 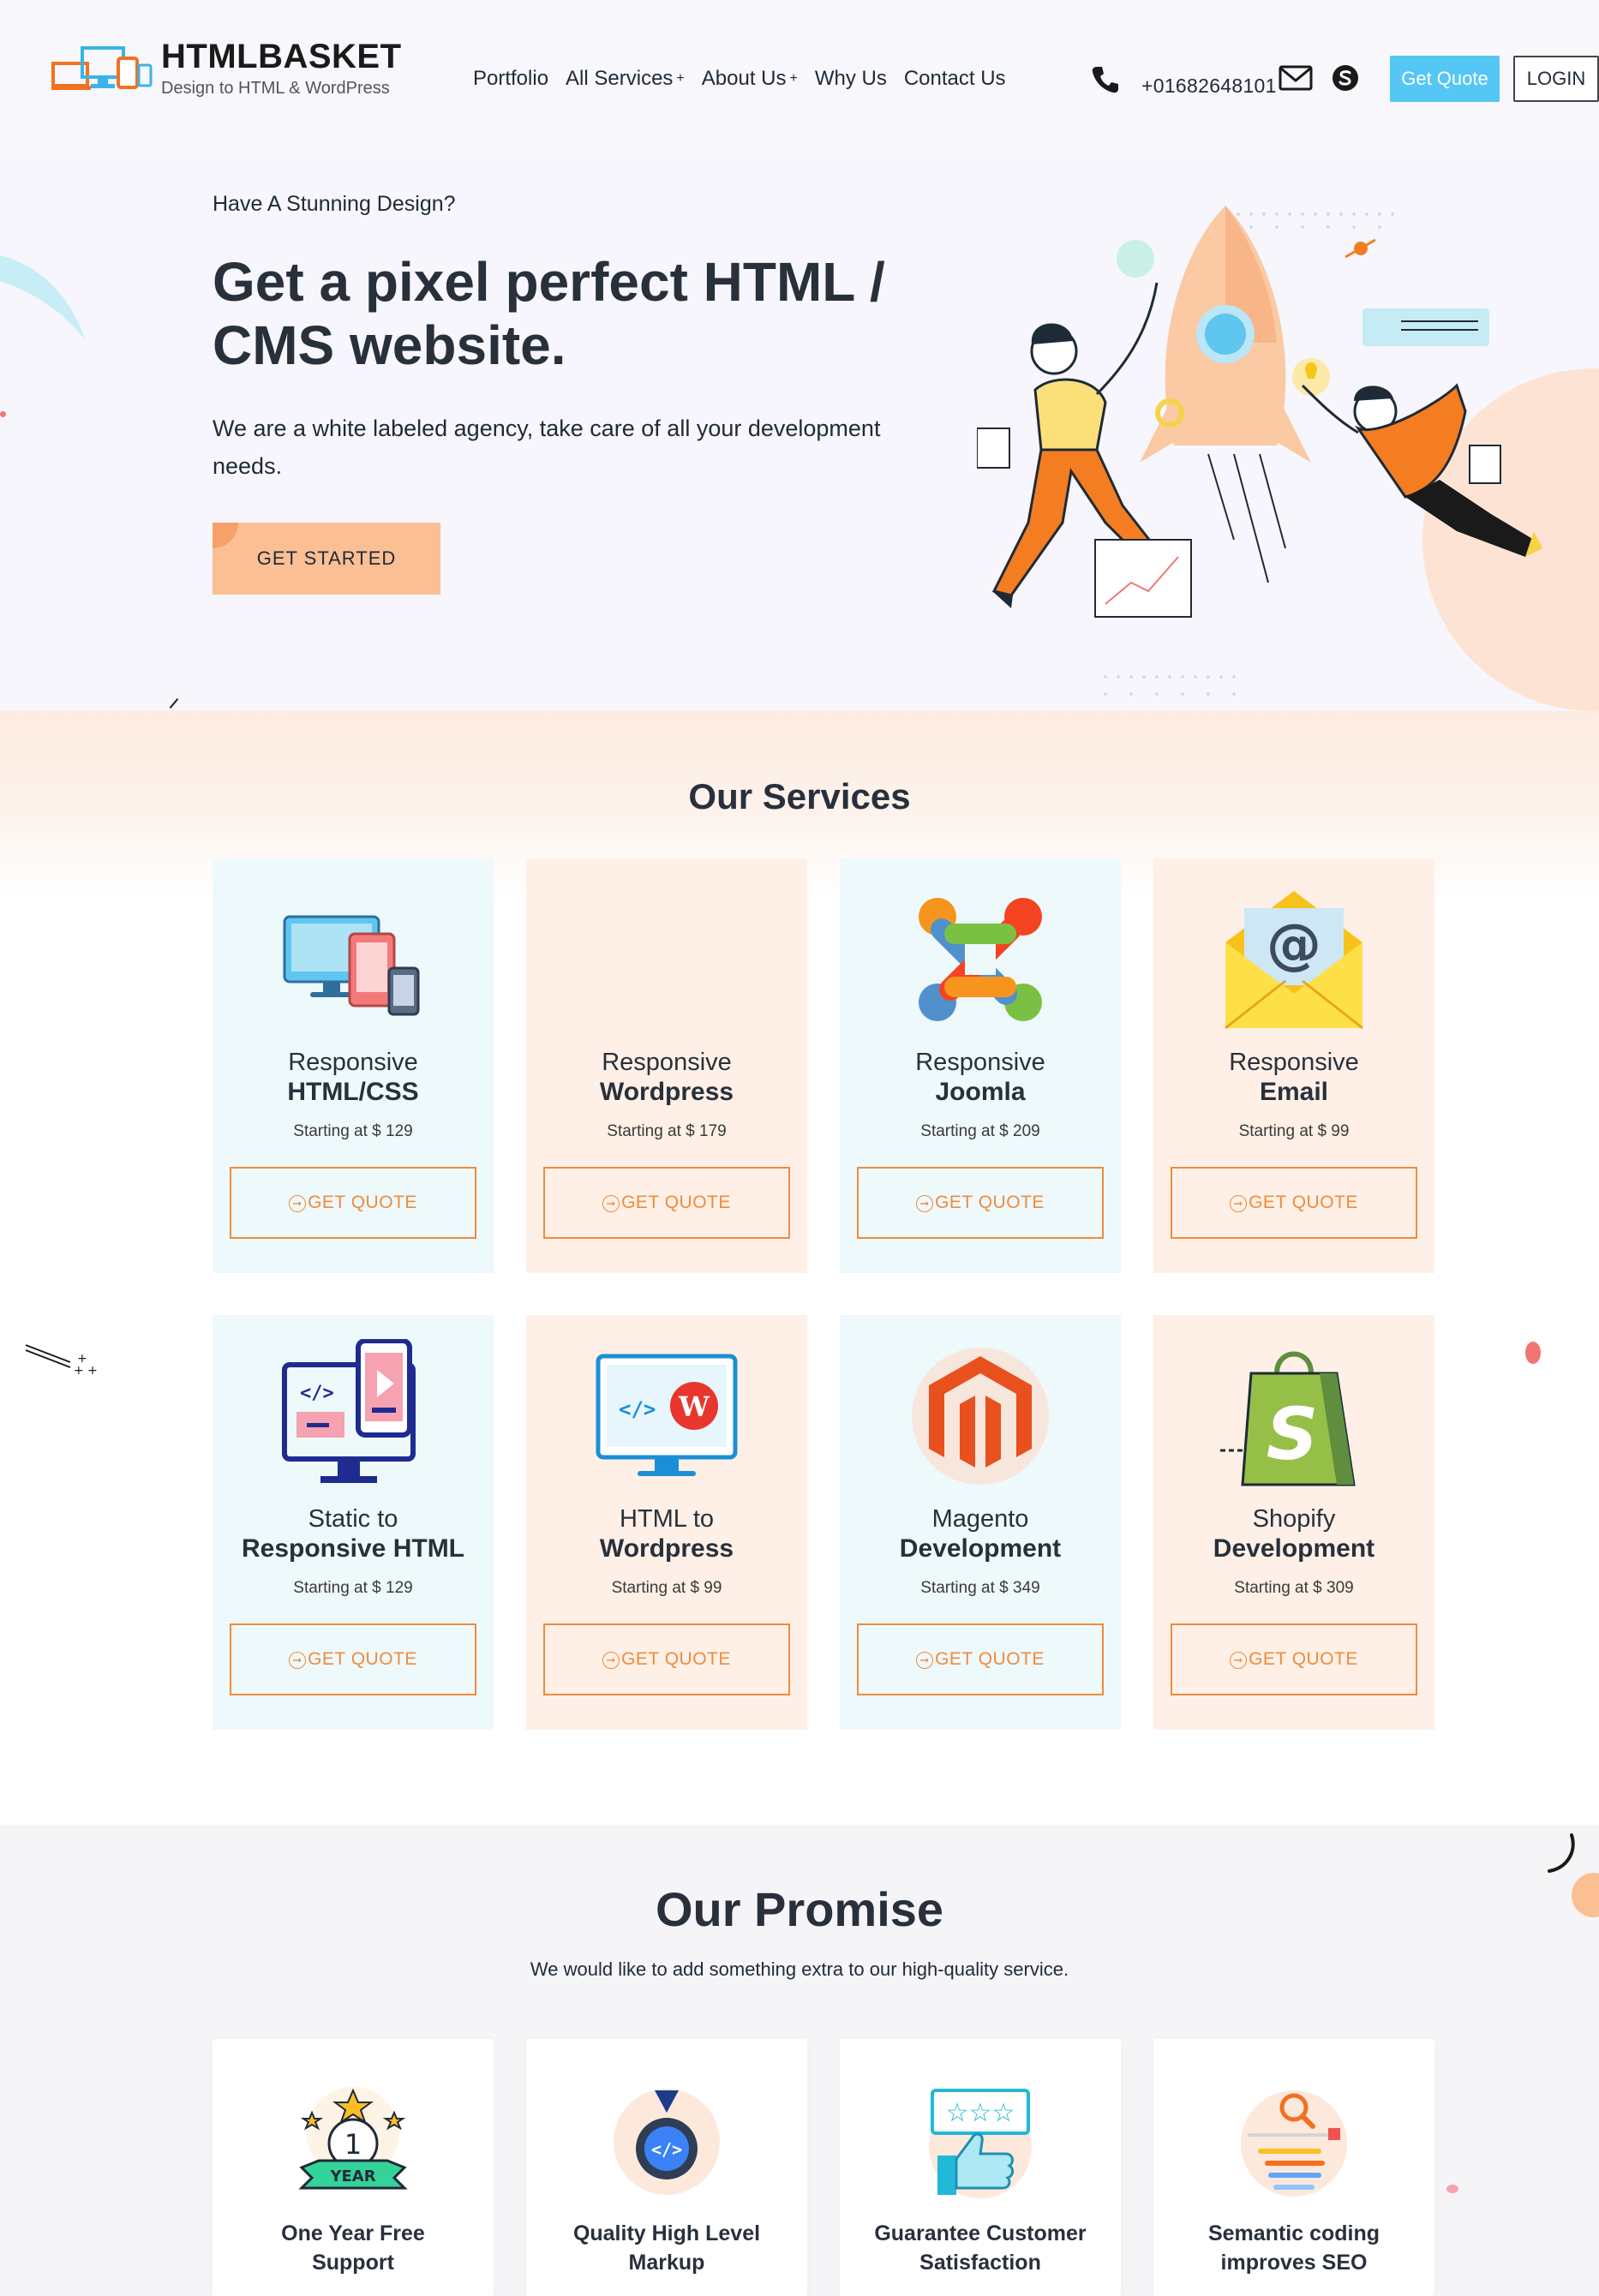 What do you see at coordinates (281, 56) in the screenshot?
I see `logo-name: HTMLBASKET` at bounding box center [281, 56].